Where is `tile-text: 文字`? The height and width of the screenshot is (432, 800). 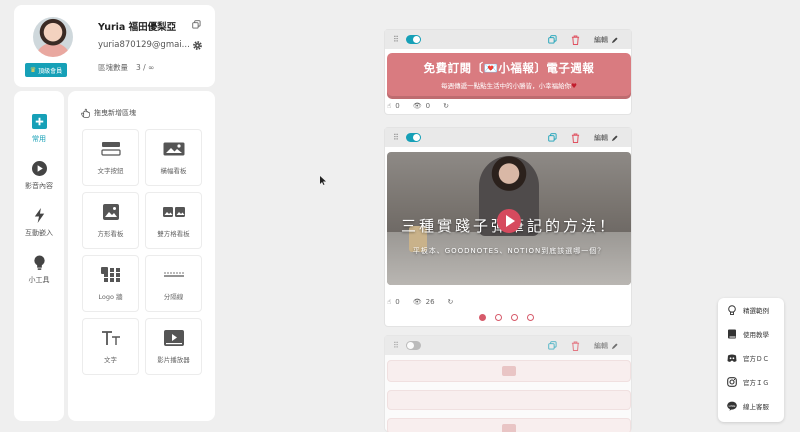
tile-text: 文字 is located at coordinates (110, 346).